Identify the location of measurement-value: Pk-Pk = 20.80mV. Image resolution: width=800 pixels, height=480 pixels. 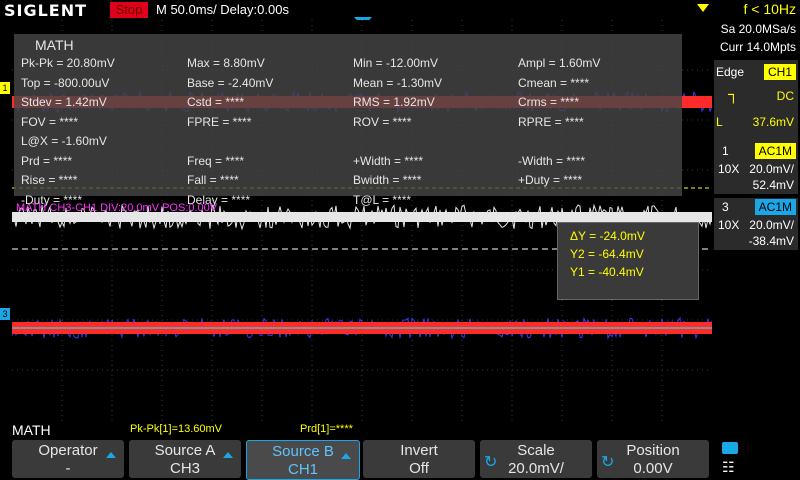
(68, 63).